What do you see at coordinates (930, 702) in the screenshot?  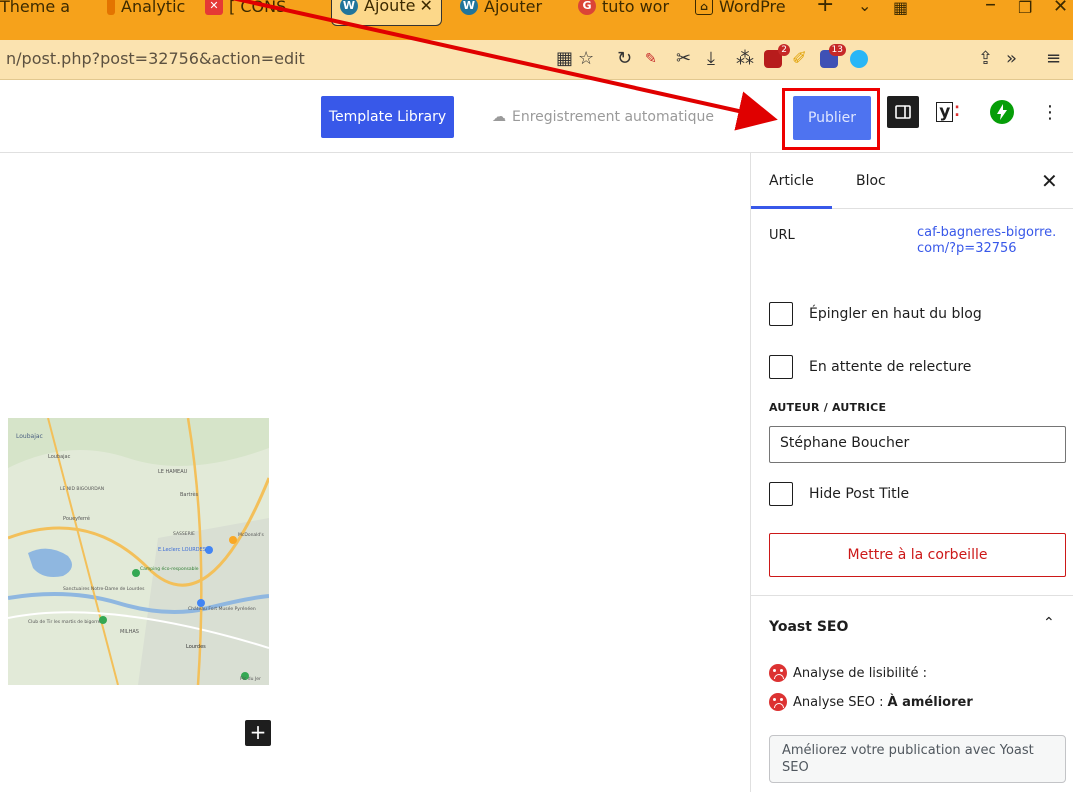 I see `seo-status: À améliorer` at bounding box center [930, 702].